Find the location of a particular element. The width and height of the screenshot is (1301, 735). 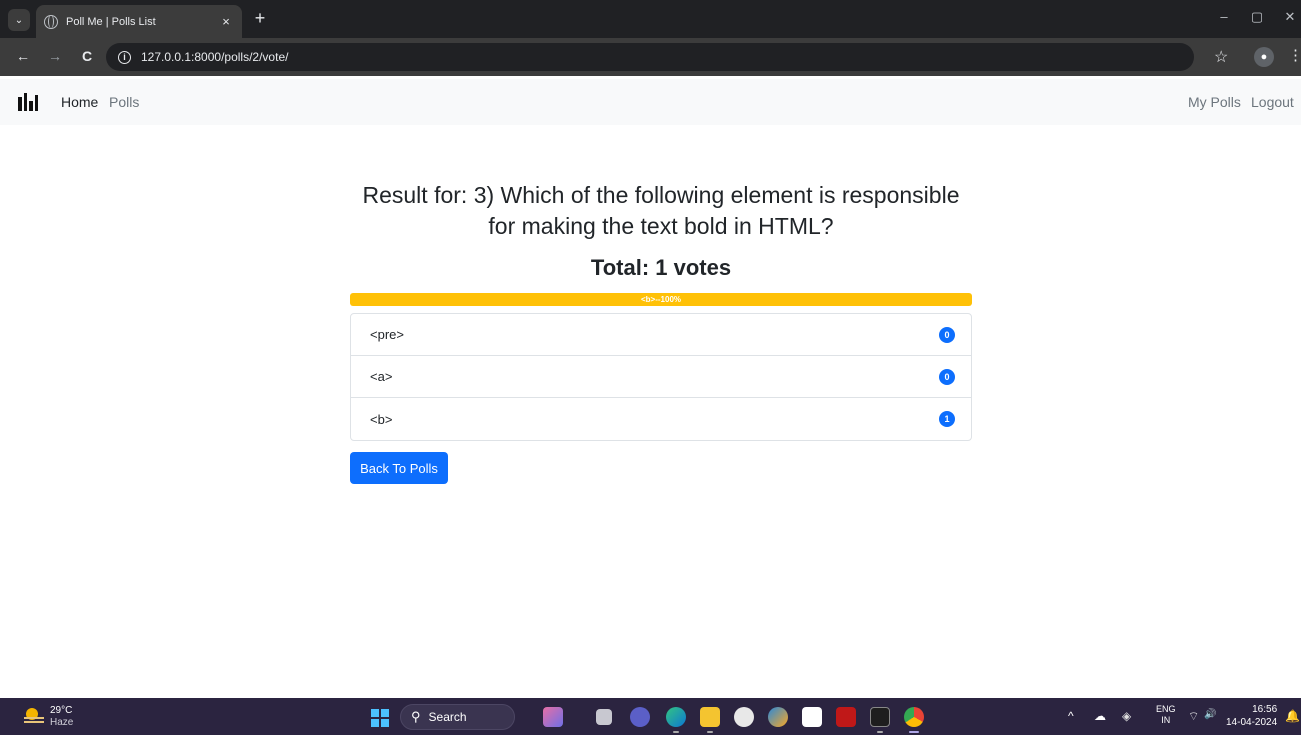

browser-tab-bar: ⌄ Poll Me | Polls List × + – ▢ ✕ is located at coordinates (650, 19).